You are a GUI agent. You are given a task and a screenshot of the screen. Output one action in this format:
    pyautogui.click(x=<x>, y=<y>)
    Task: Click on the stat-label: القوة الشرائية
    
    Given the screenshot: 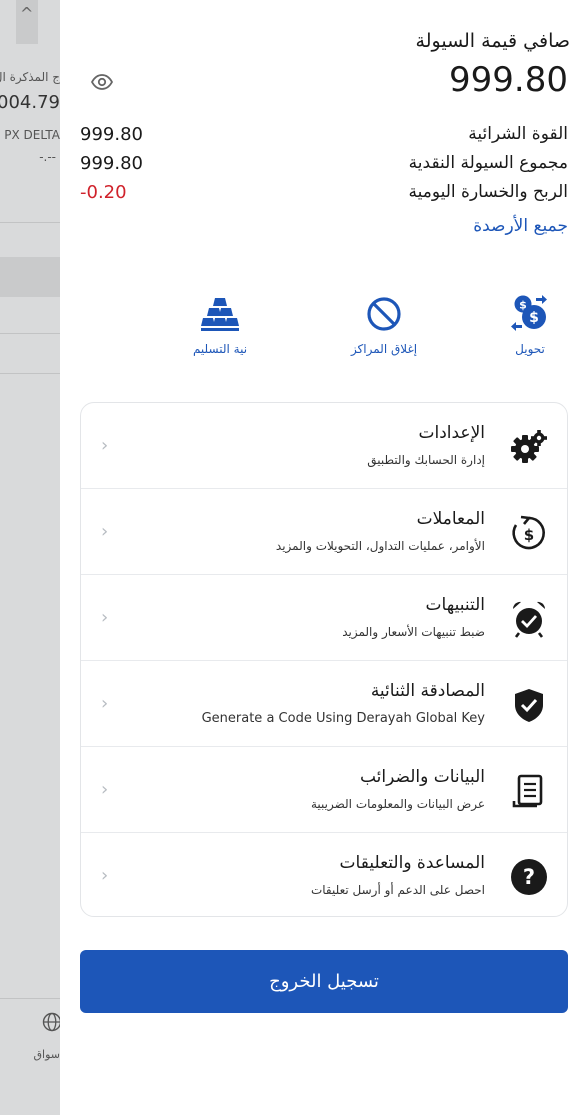 What is the action you would take?
    pyautogui.click(x=518, y=134)
    